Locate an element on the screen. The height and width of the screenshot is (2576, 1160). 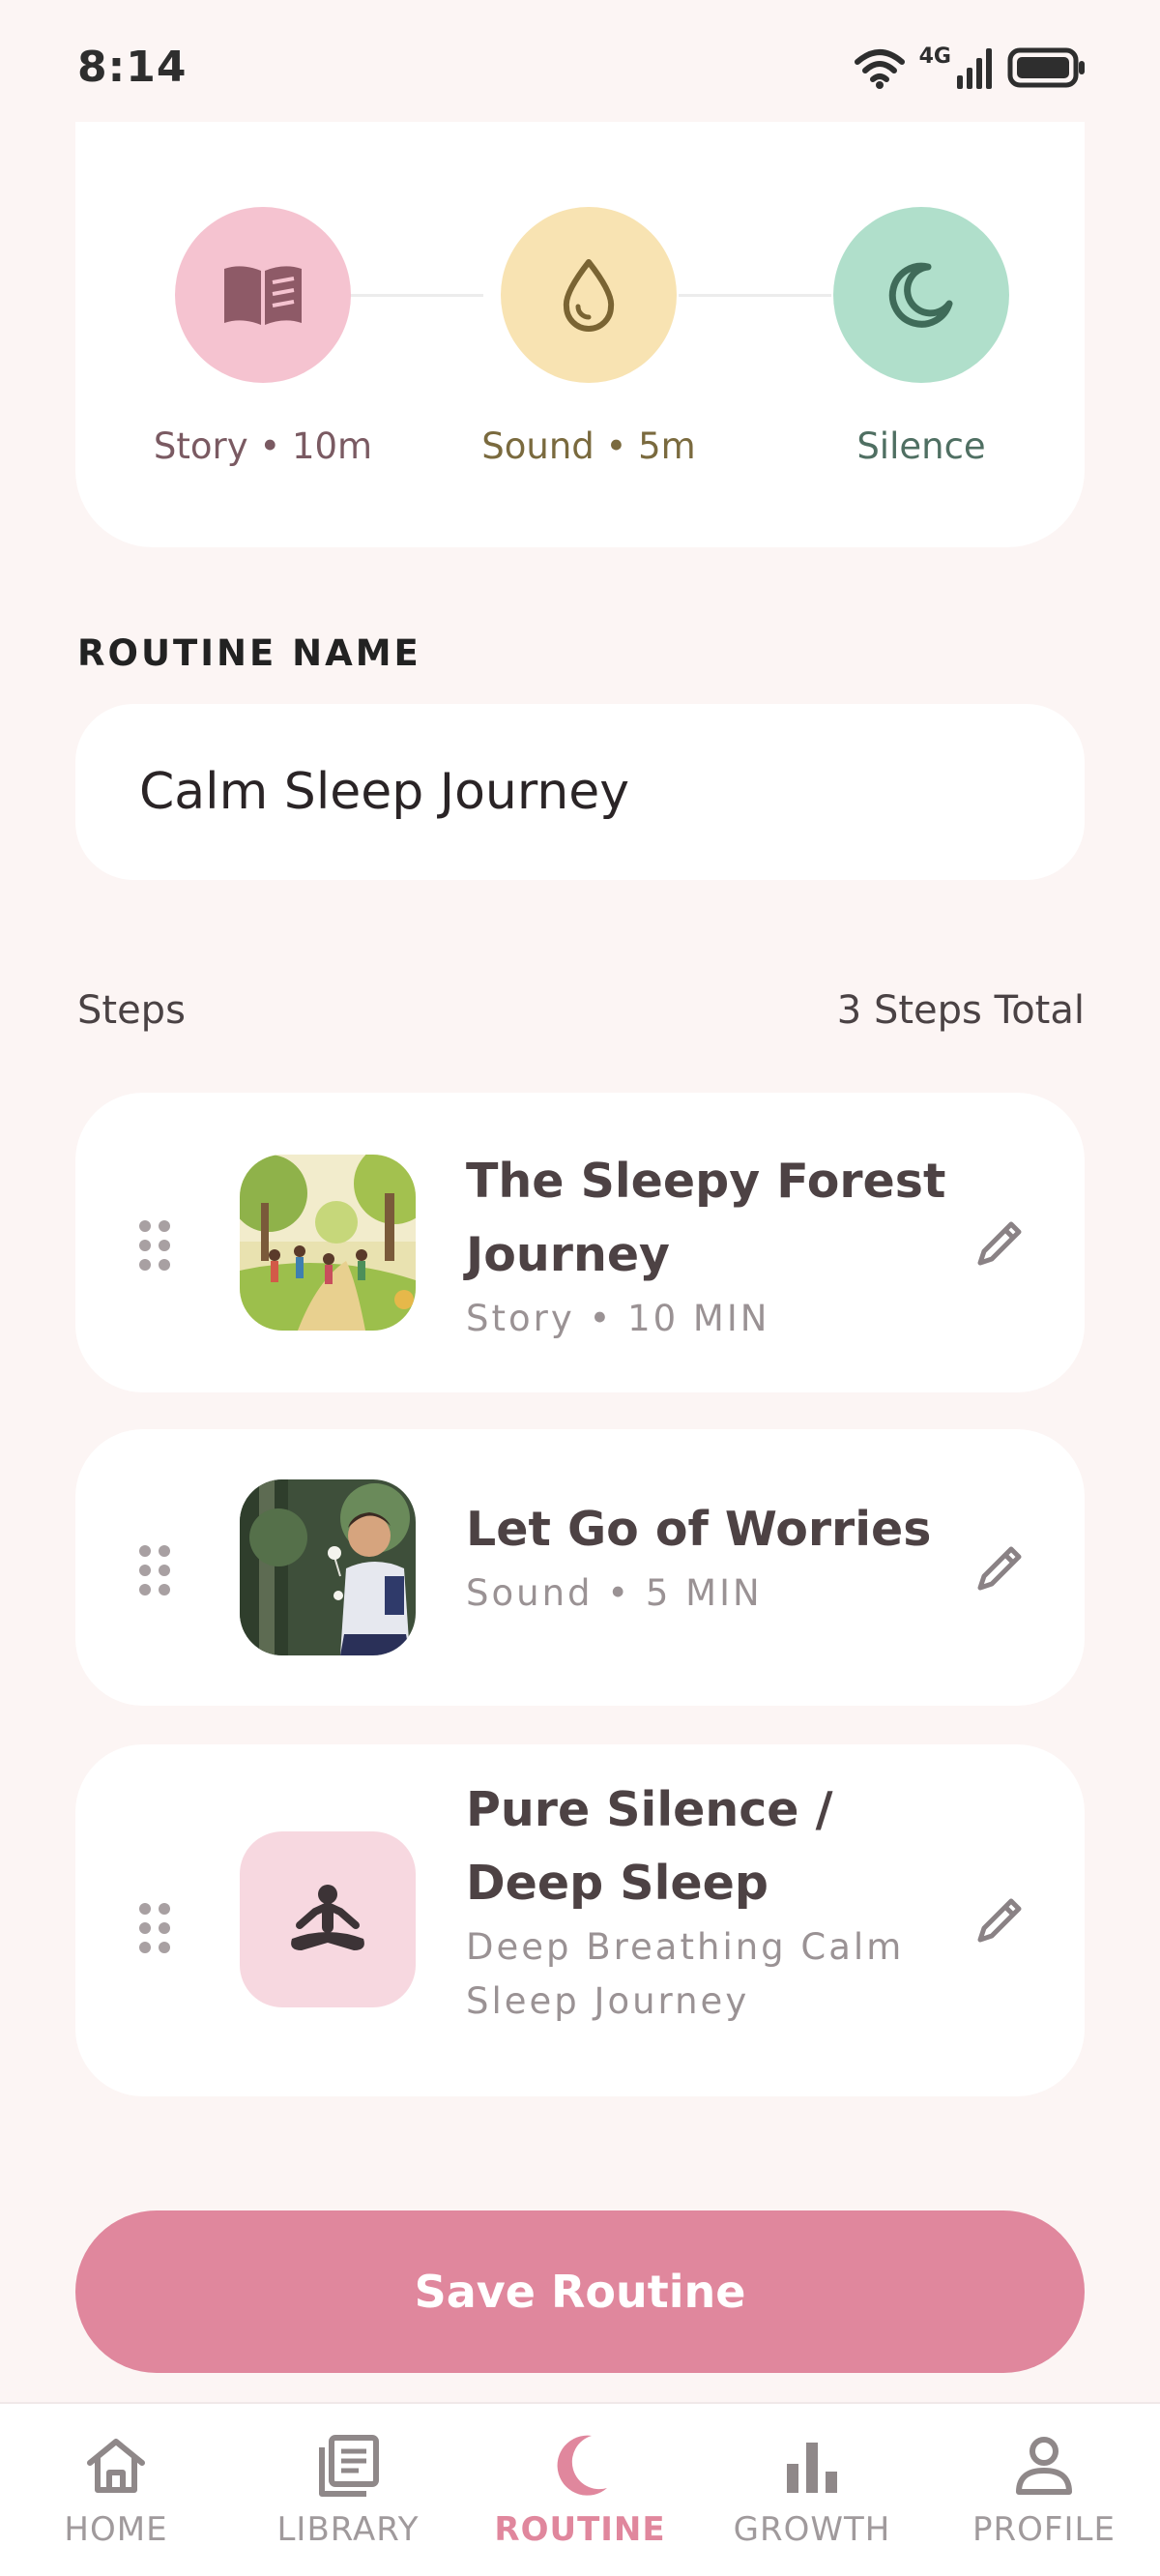
step-card-story: The Sleepy Forest Journey Story • 10 MIN is located at coordinates (580, 1242).